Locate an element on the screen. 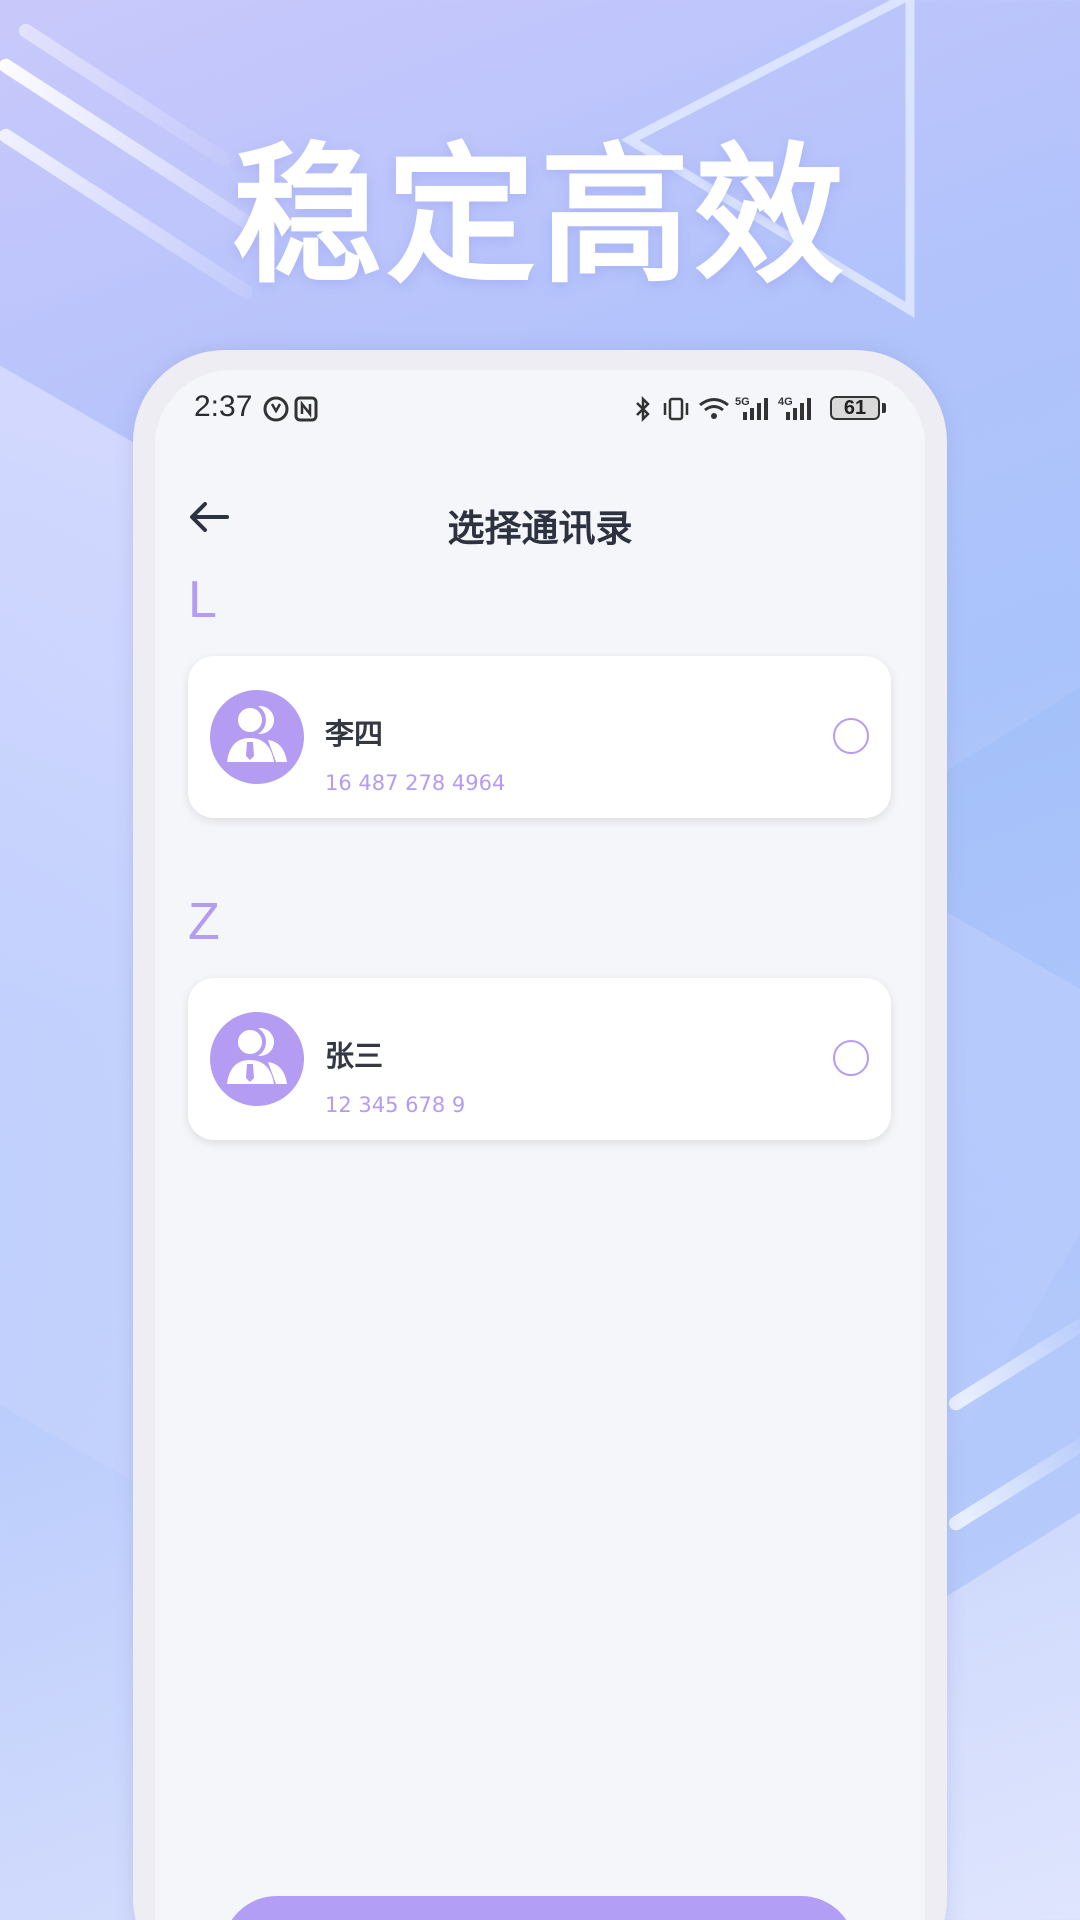 The image size is (1080, 1920). vibrate-icon is located at coordinates (676, 409).